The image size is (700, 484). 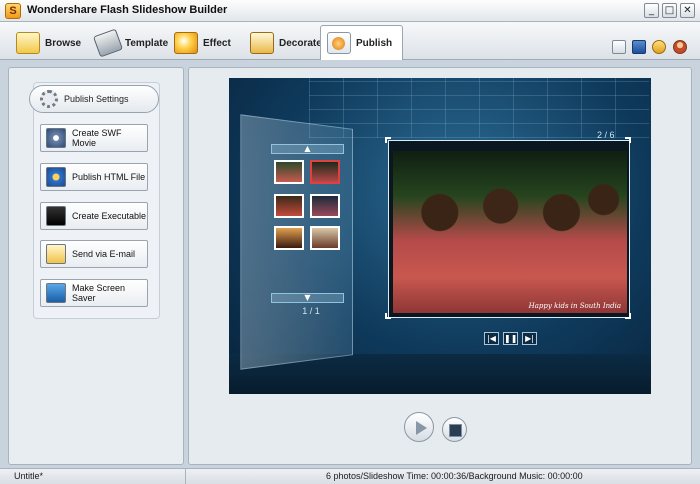 I want to click on decorate-icon, so click(x=262, y=43).